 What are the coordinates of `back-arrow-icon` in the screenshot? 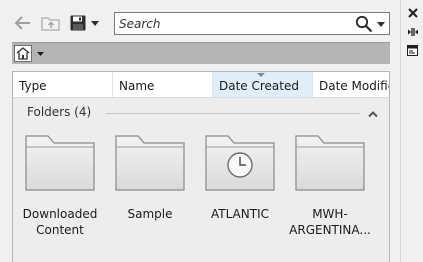 It's located at (22, 23).